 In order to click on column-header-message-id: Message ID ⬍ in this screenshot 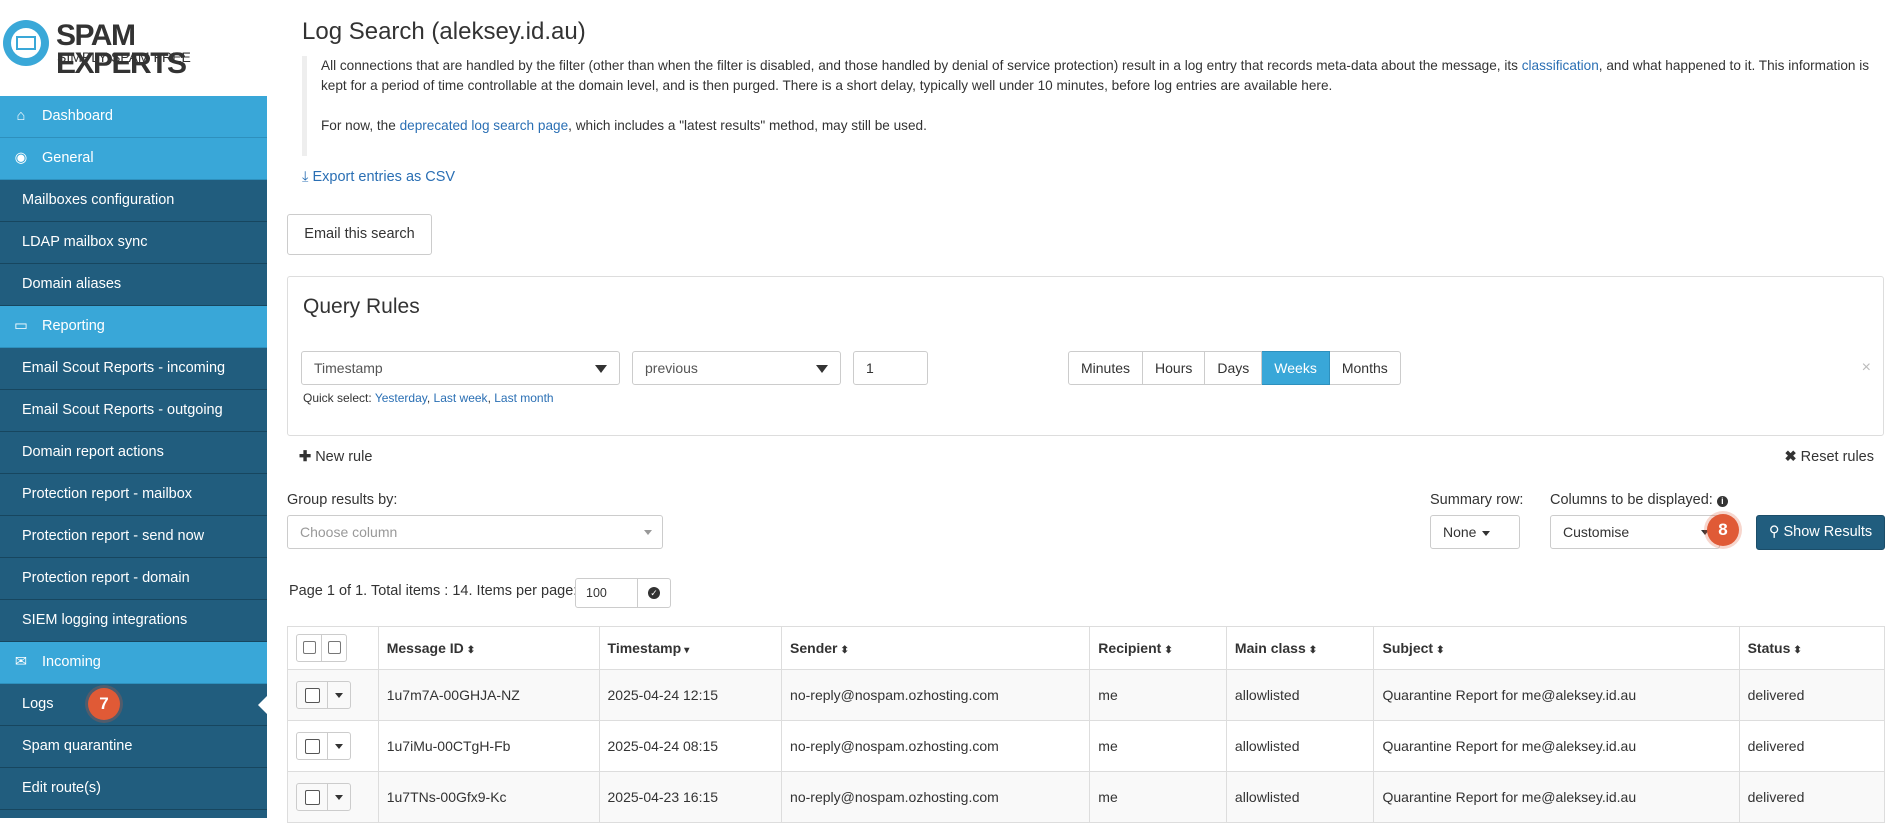, I will do `click(488, 648)`.